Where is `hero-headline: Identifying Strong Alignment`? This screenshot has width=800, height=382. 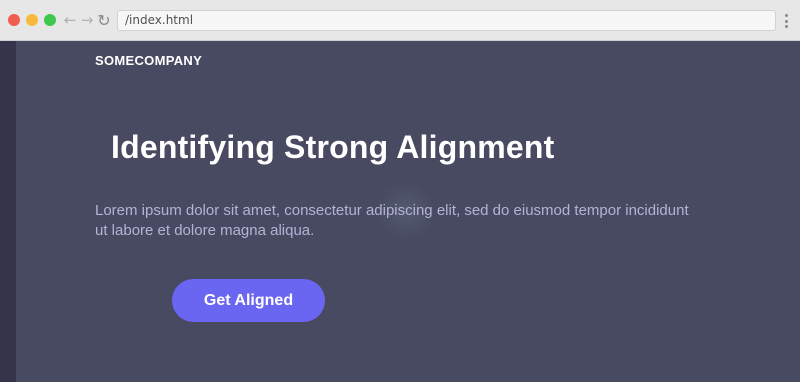 hero-headline: Identifying Strong Alignment is located at coordinates (333, 147).